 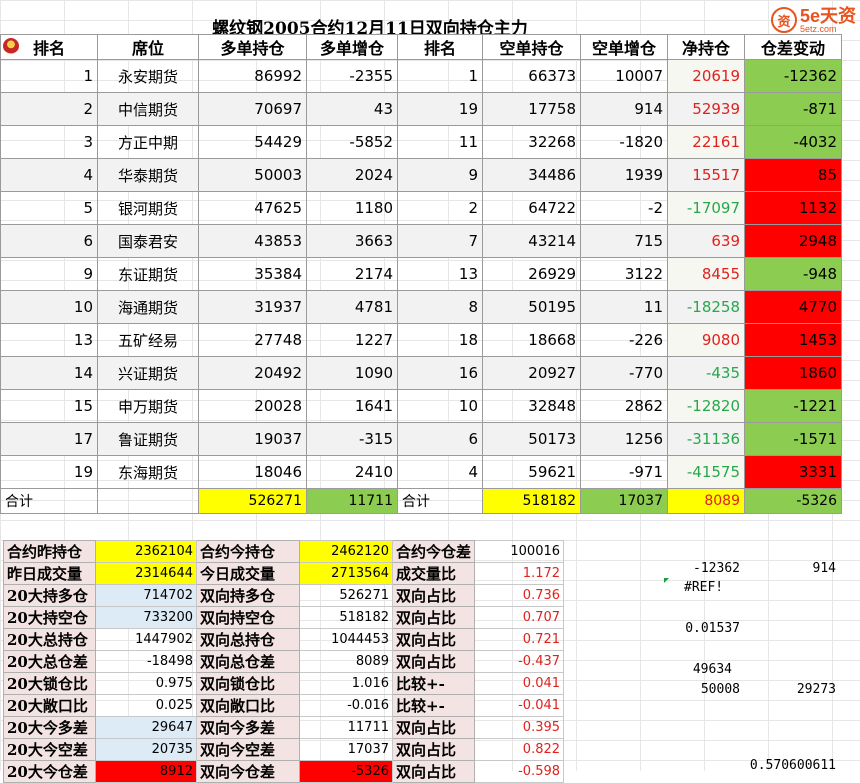 What do you see at coordinates (793, 208) in the screenshot?
I see `table-cell: 1132` at bounding box center [793, 208].